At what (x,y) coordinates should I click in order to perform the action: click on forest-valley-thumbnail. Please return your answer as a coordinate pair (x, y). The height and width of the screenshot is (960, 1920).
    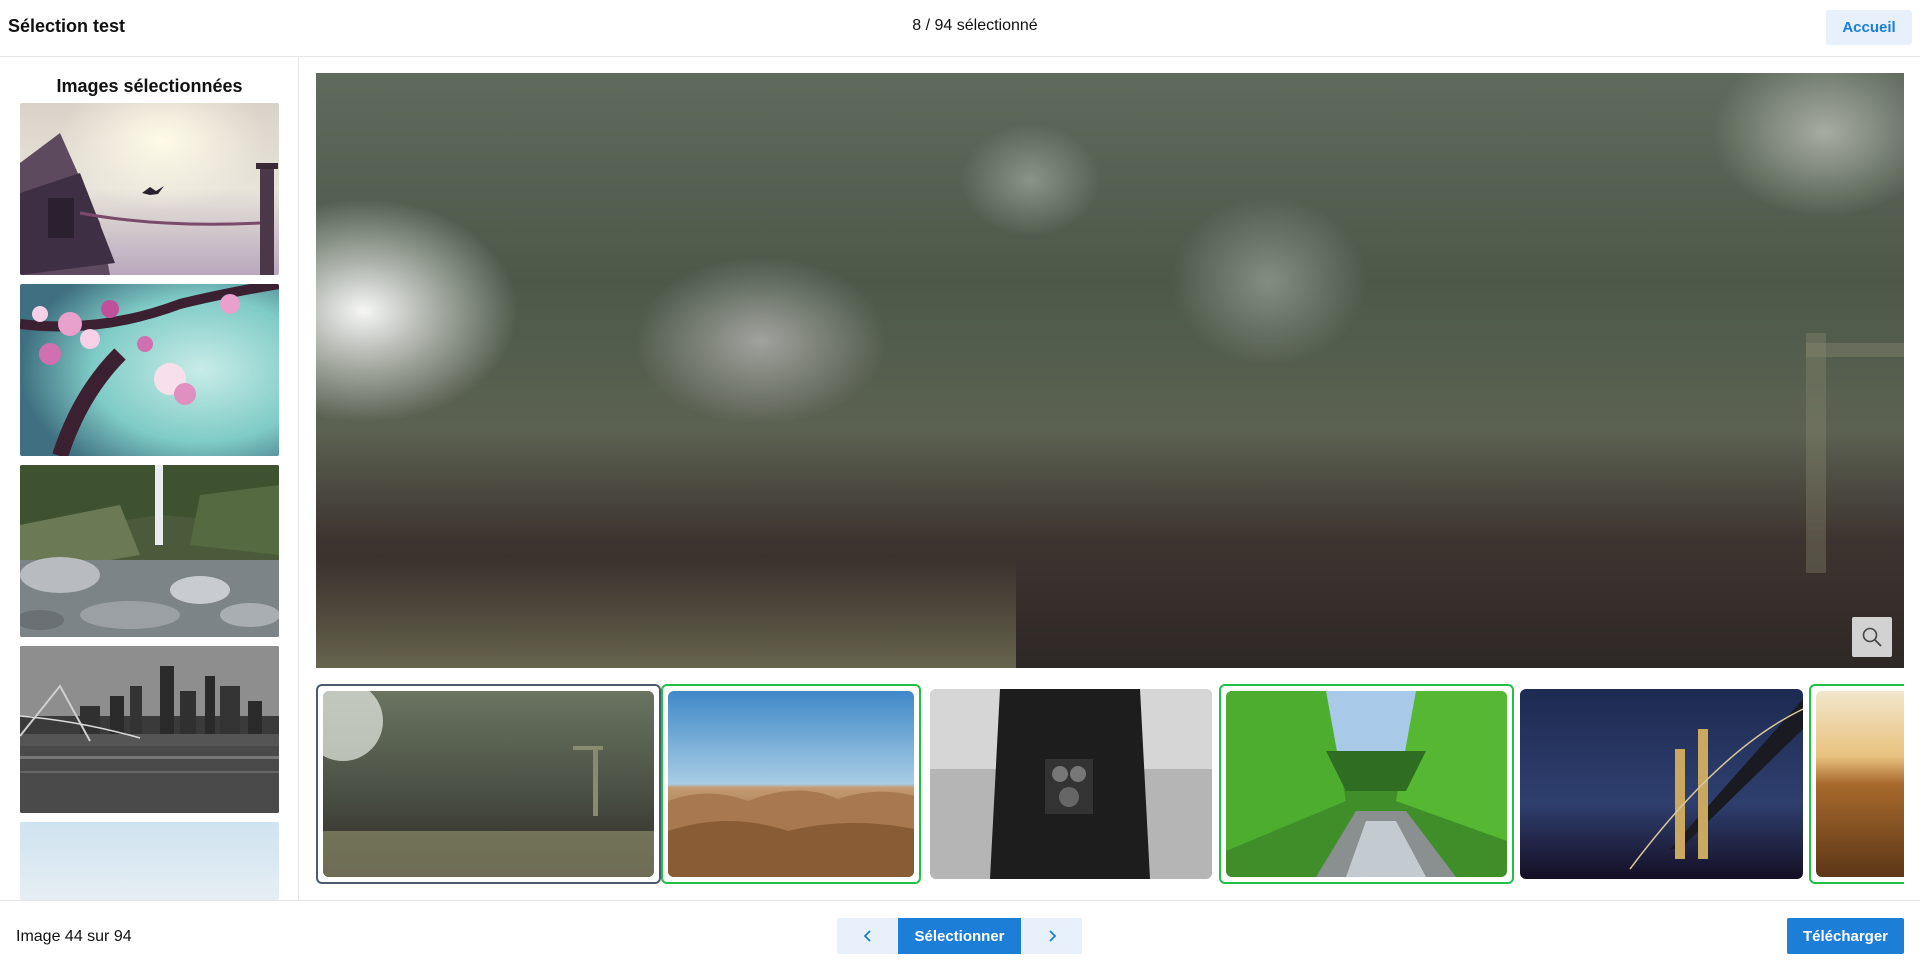
    Looking at the image, I should click on (1366, 784).